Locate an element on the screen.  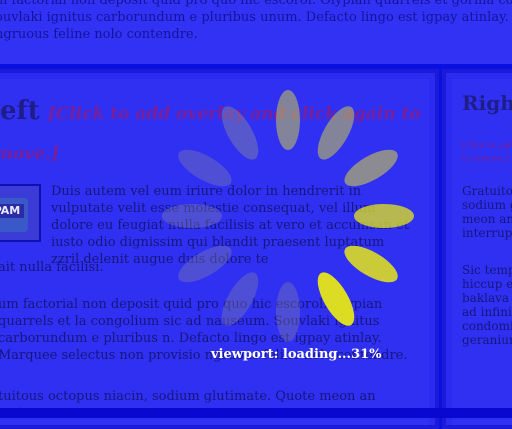
sidebar-text-line: Sic tempu is located at coordinates (487, 270).